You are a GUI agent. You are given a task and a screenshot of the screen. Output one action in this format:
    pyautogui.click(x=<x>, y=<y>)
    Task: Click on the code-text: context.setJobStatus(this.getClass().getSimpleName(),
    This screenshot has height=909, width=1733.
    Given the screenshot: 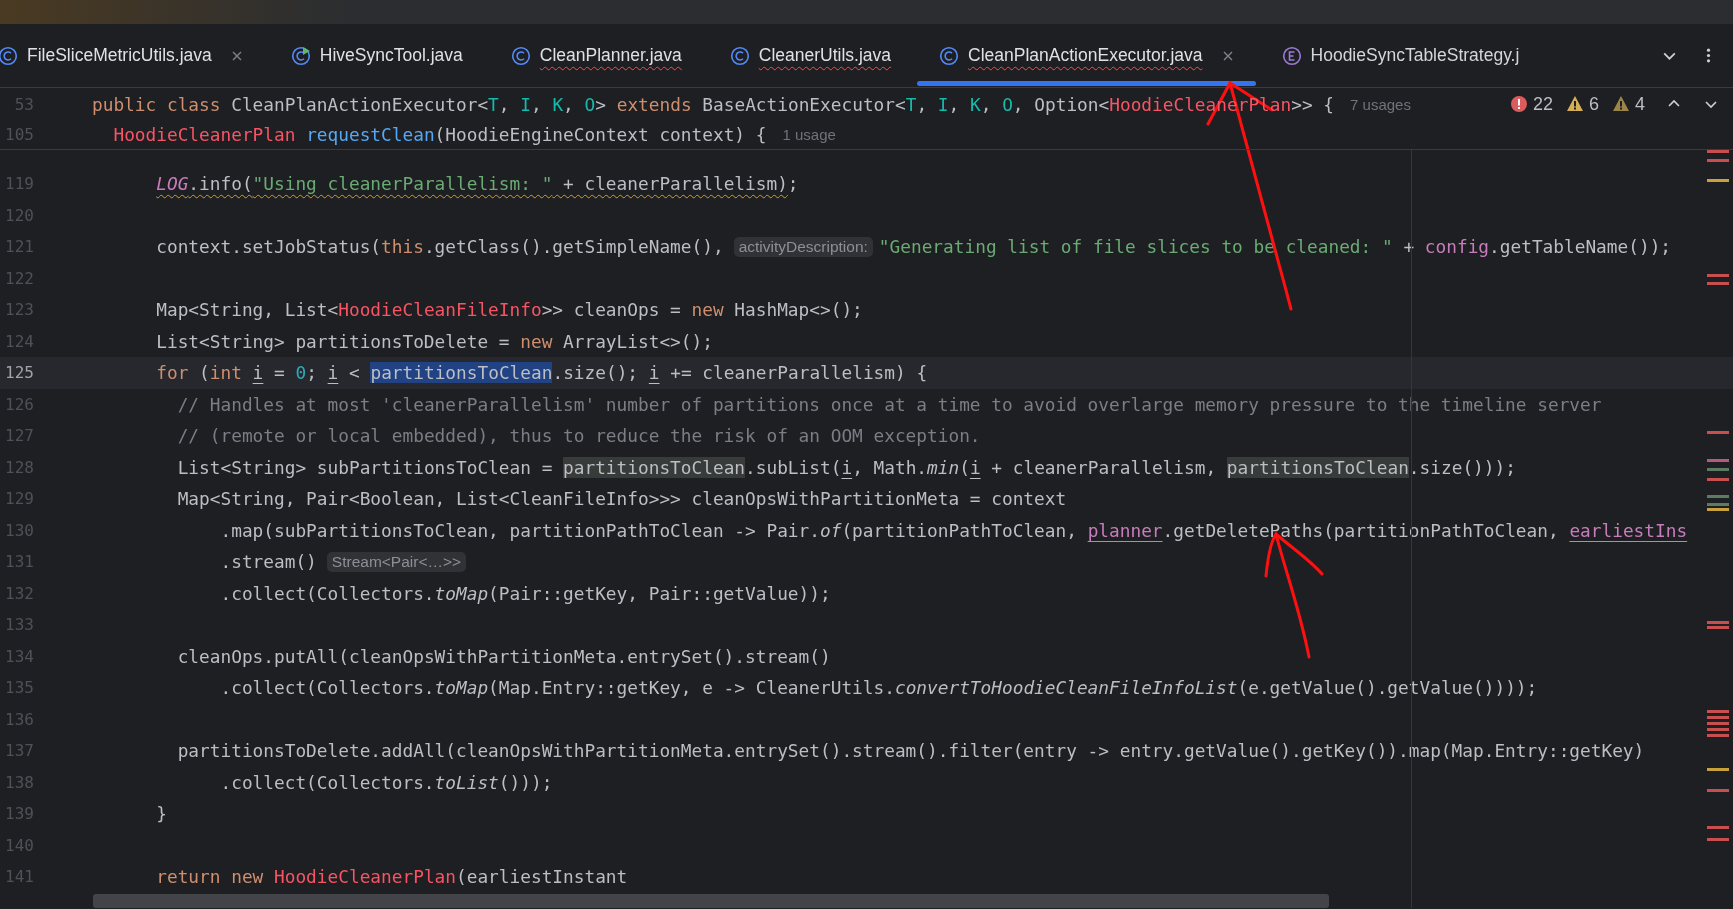 What is the action you would take?
    pyautogui.click(x=440, y=247)
    